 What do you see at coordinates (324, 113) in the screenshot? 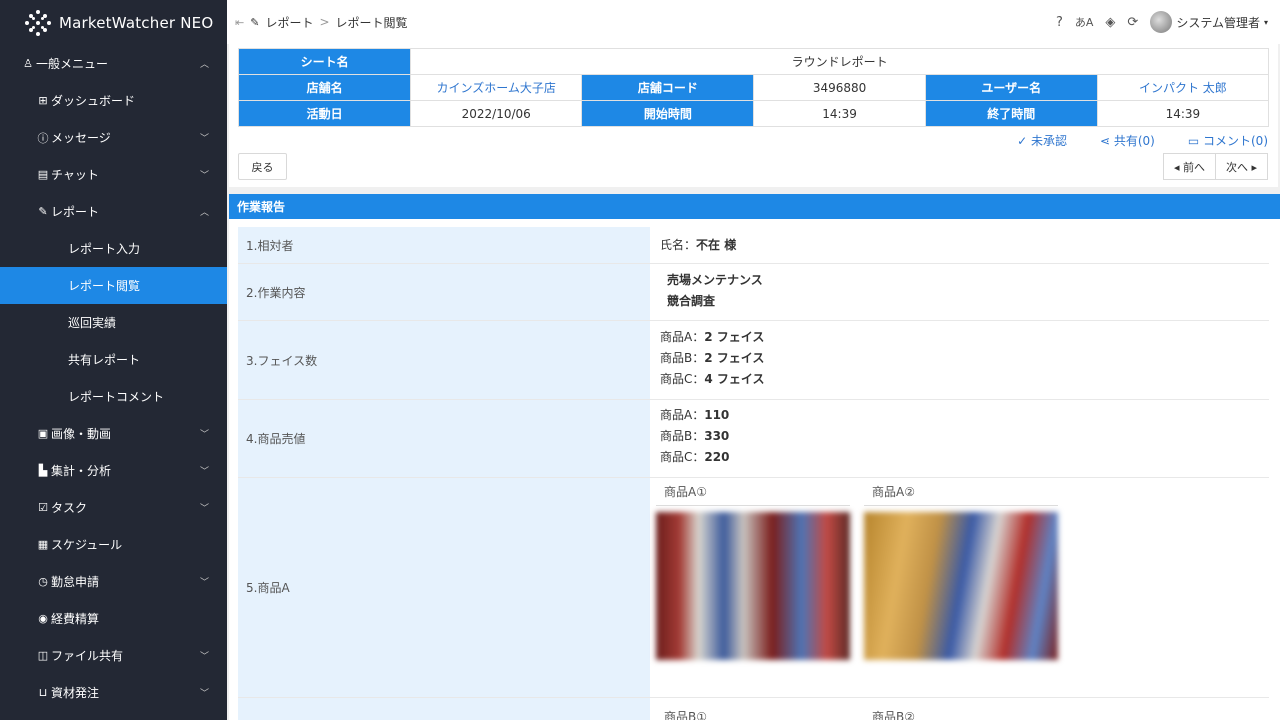
I see `date-label: 活動日` at bounding box center [324, 113].